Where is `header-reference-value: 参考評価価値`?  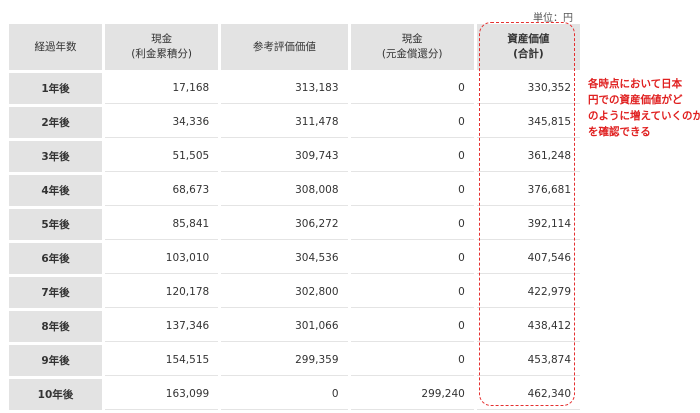 header-reference-value: 参考評価価値 is located at coordinates (284, 47).